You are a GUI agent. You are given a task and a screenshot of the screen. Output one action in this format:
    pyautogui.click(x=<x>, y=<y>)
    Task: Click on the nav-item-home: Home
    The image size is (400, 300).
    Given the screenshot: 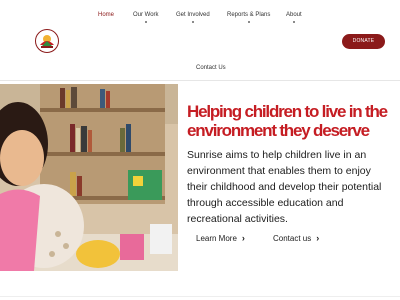 What is the action you would take?
    pyautogui.click(x=106, y=15)
    